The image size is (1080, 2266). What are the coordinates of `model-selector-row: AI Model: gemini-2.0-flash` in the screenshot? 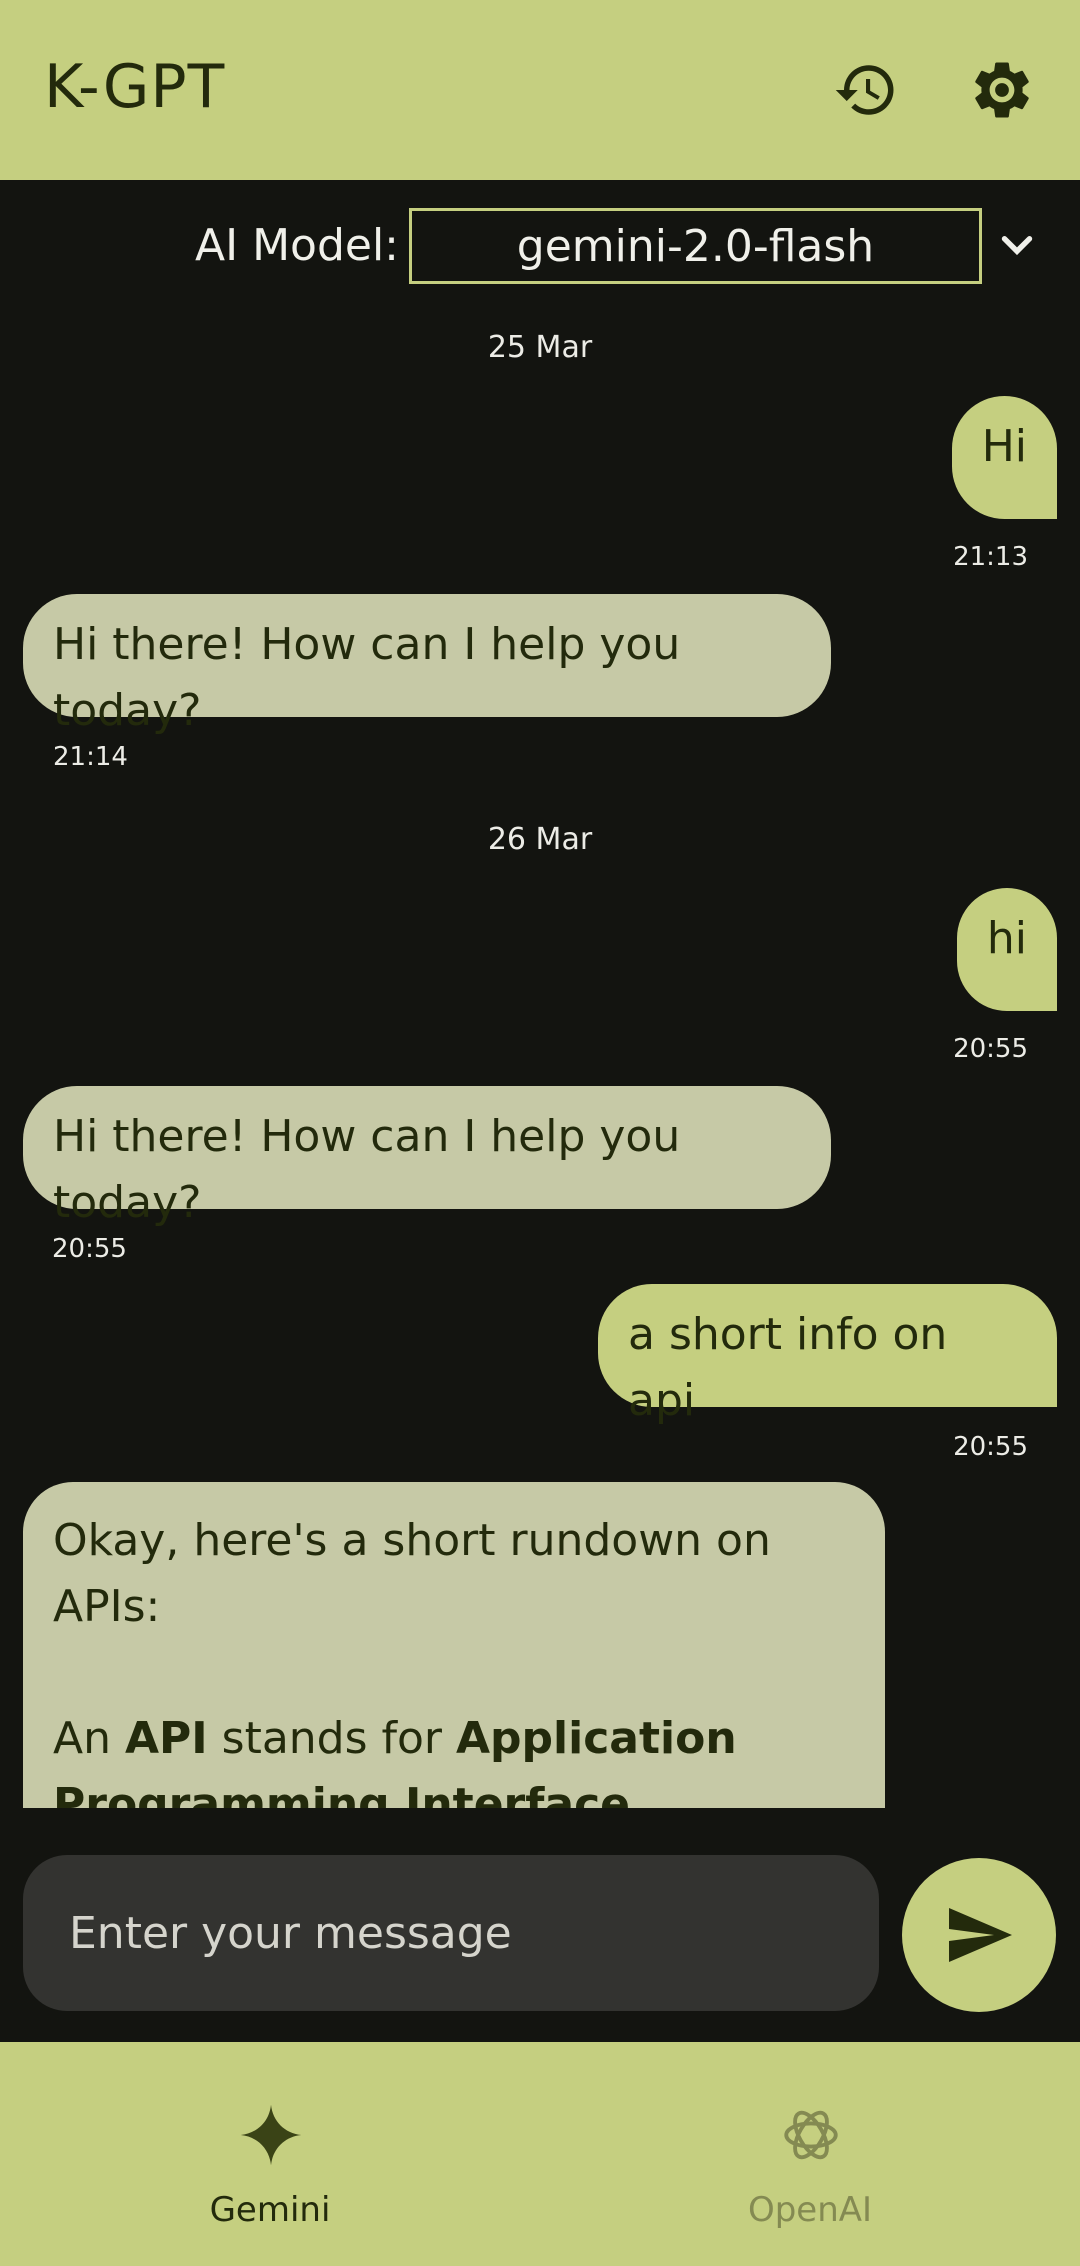 It's located at (540, 250).